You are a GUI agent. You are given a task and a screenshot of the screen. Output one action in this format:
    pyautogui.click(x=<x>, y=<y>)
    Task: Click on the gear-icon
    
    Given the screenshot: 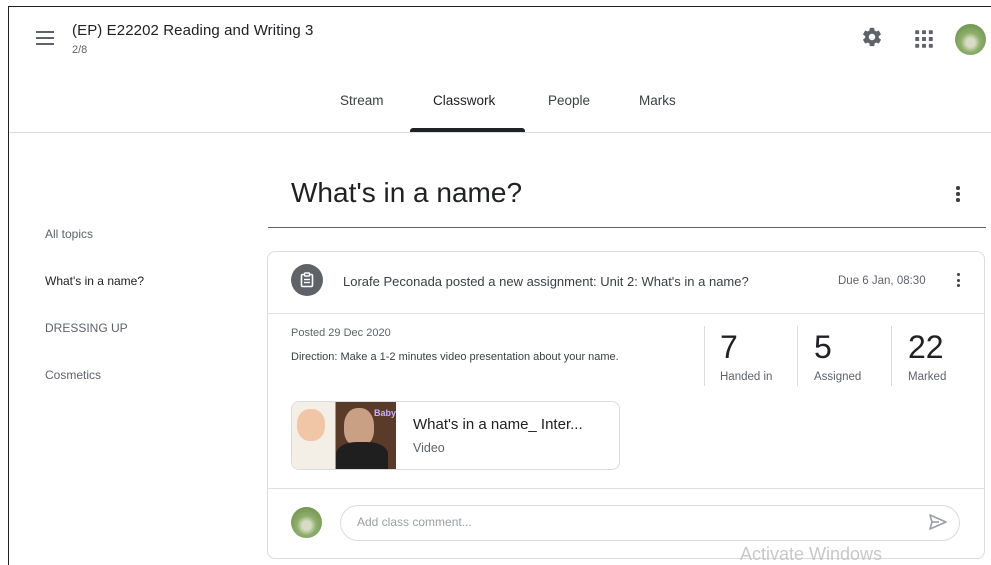 What is the action you would take?
    pyautogui.click(x=872, y=37)
    